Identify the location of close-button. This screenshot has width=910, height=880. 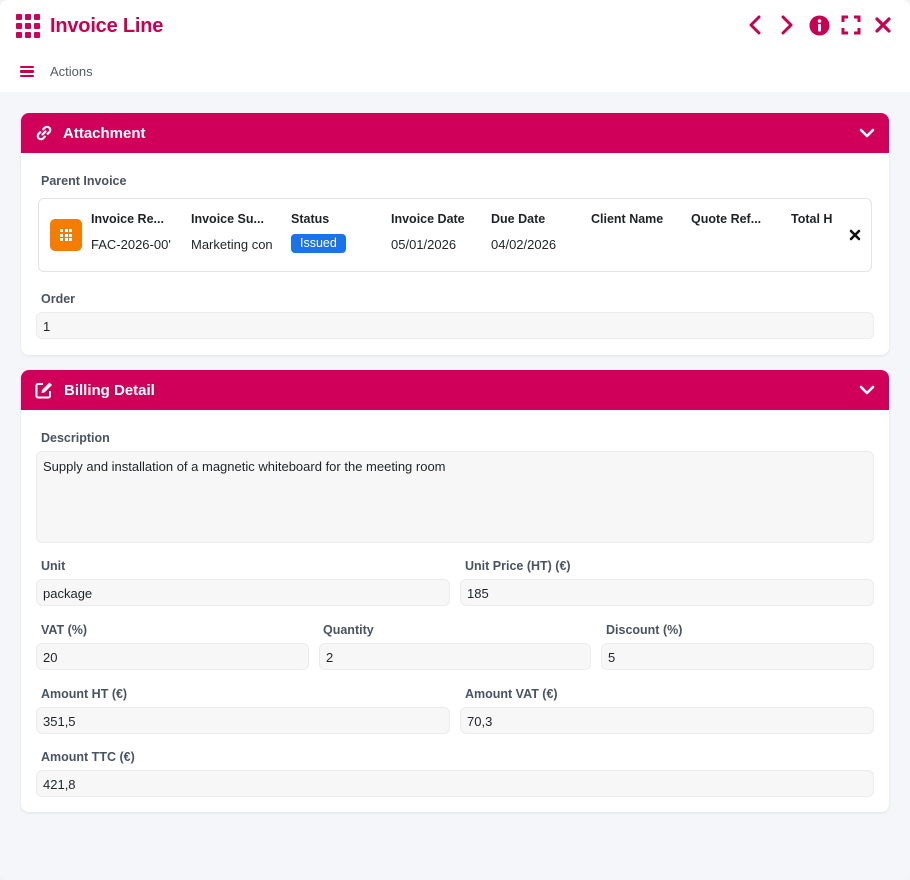
(883, 25).